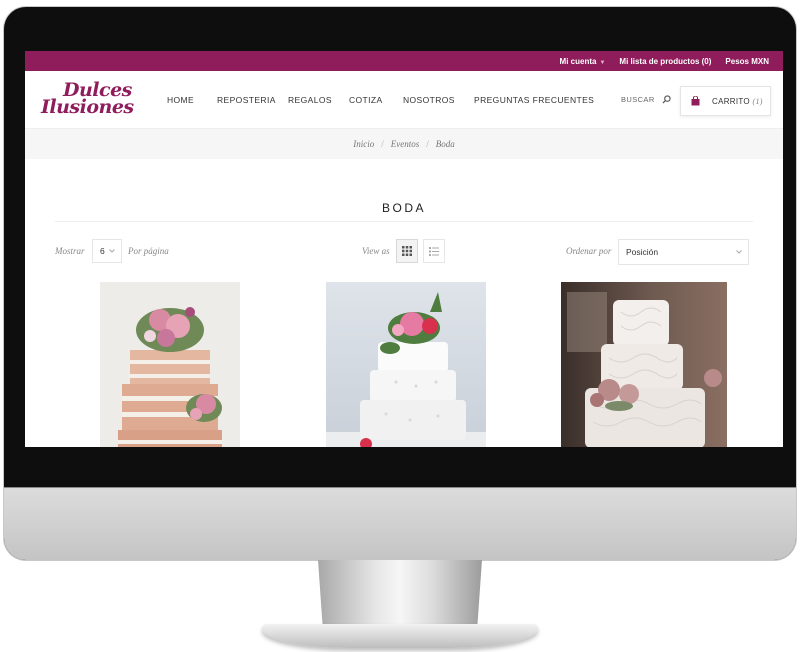 The width and height of the screenshot is (800, 652). I want to click on wishlist-link: Mi lista de productos (0), so click(665, 61).